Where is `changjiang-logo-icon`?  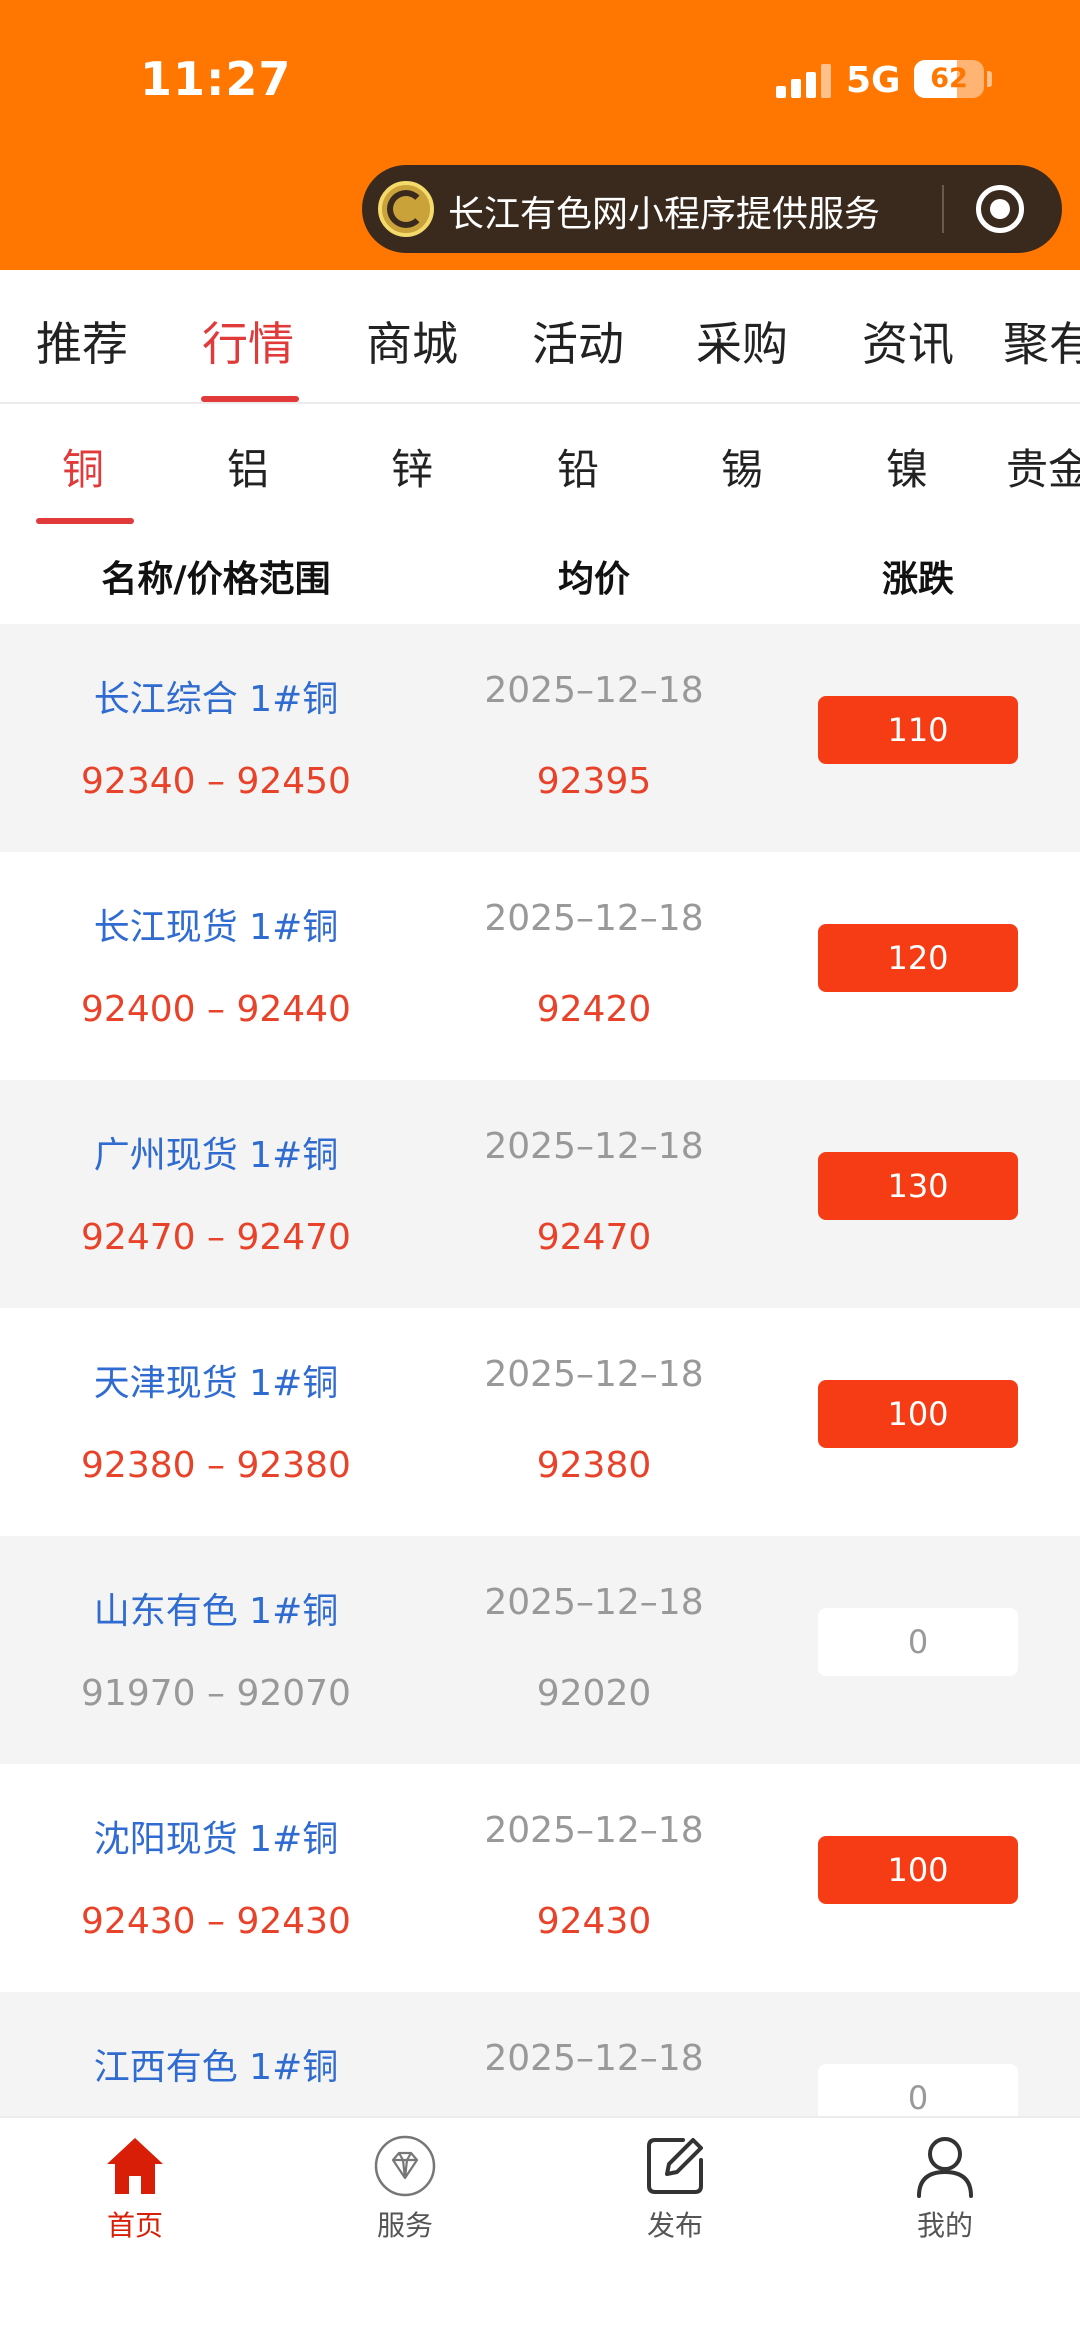 changjiang-logo-icon is located at coordinates (406, 209).